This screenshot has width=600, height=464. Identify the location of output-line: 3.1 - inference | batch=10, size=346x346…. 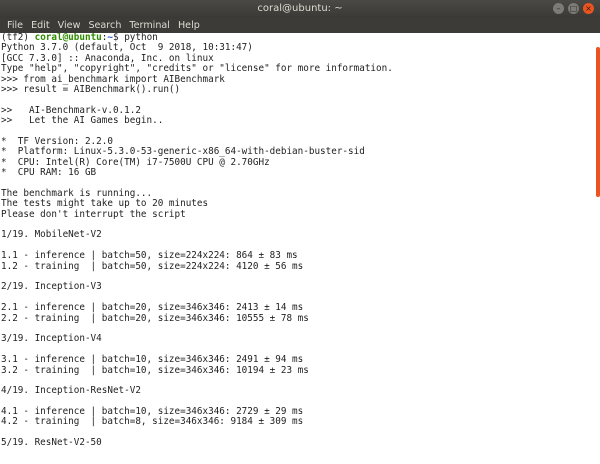
(152, 360).